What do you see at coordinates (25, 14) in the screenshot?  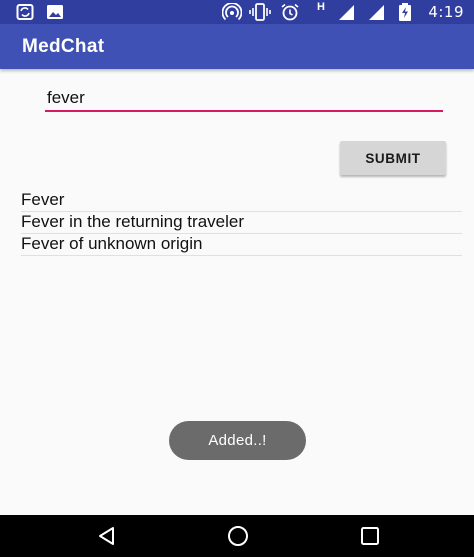 I see `sync-icon` at bounding box center [25, 14].